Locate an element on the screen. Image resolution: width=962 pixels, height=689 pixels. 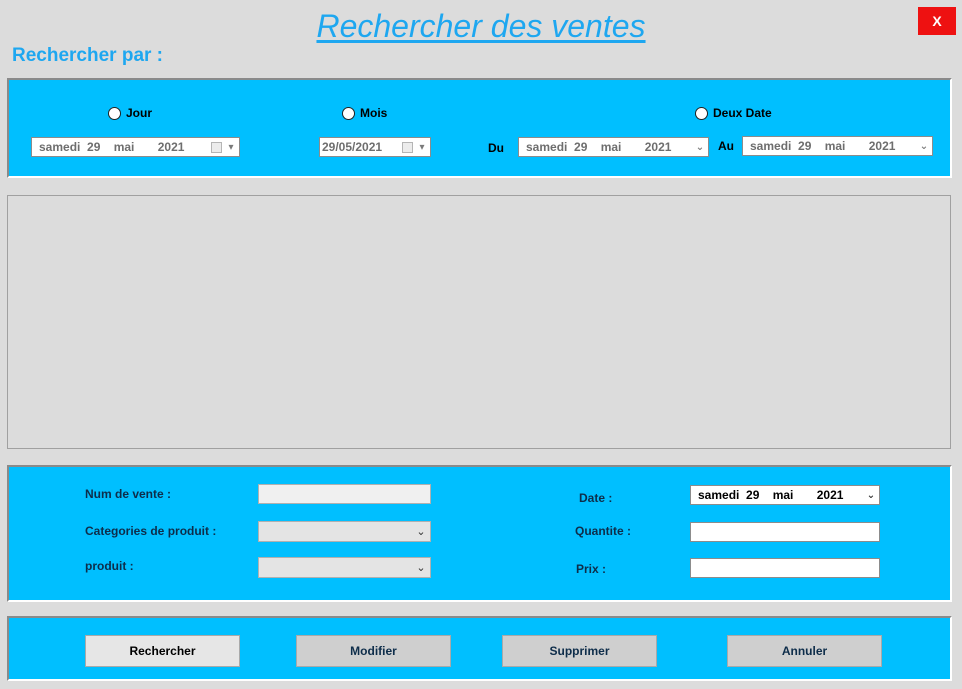
radio-jour-icon is located at coordinates (114, 113).